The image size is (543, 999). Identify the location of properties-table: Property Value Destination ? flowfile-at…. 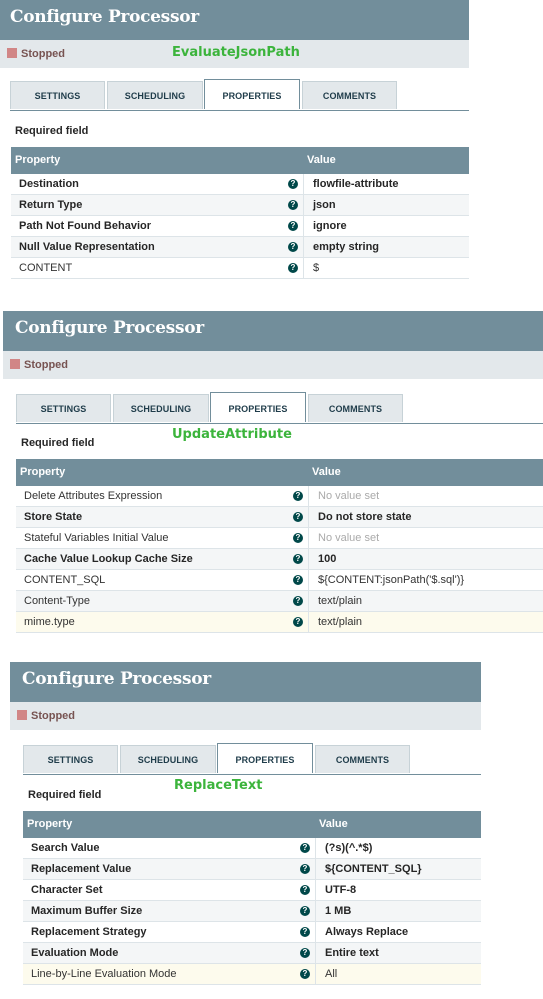
(240, 213).